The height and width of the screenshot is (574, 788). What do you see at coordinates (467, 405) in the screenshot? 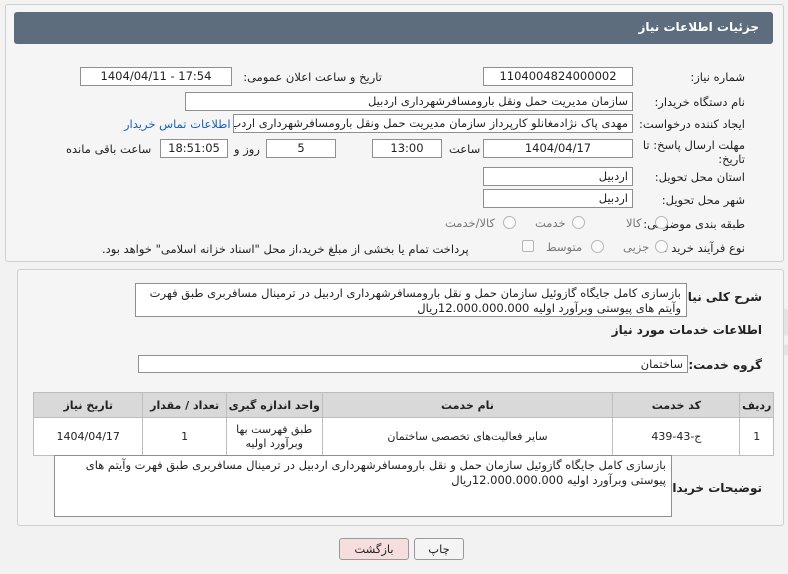
I see `col-name: نام خدمت` at bounding box center [467, 405].